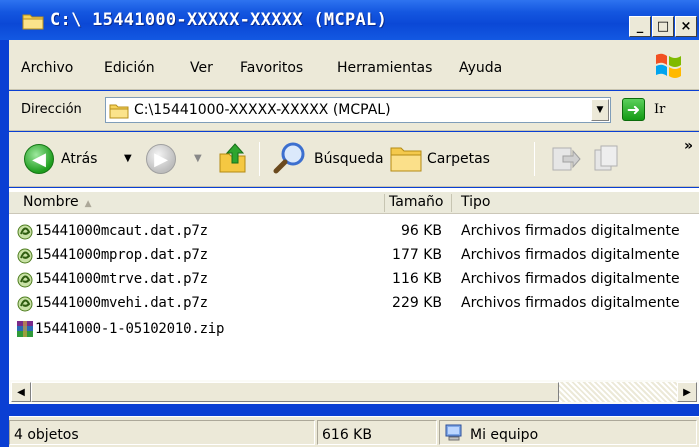 This screenshot has height=447, width=699. What do you see at coordinates (475, 202) in the screenshot?
I see `column-type: Tipo` at bounding box center [475, 202].